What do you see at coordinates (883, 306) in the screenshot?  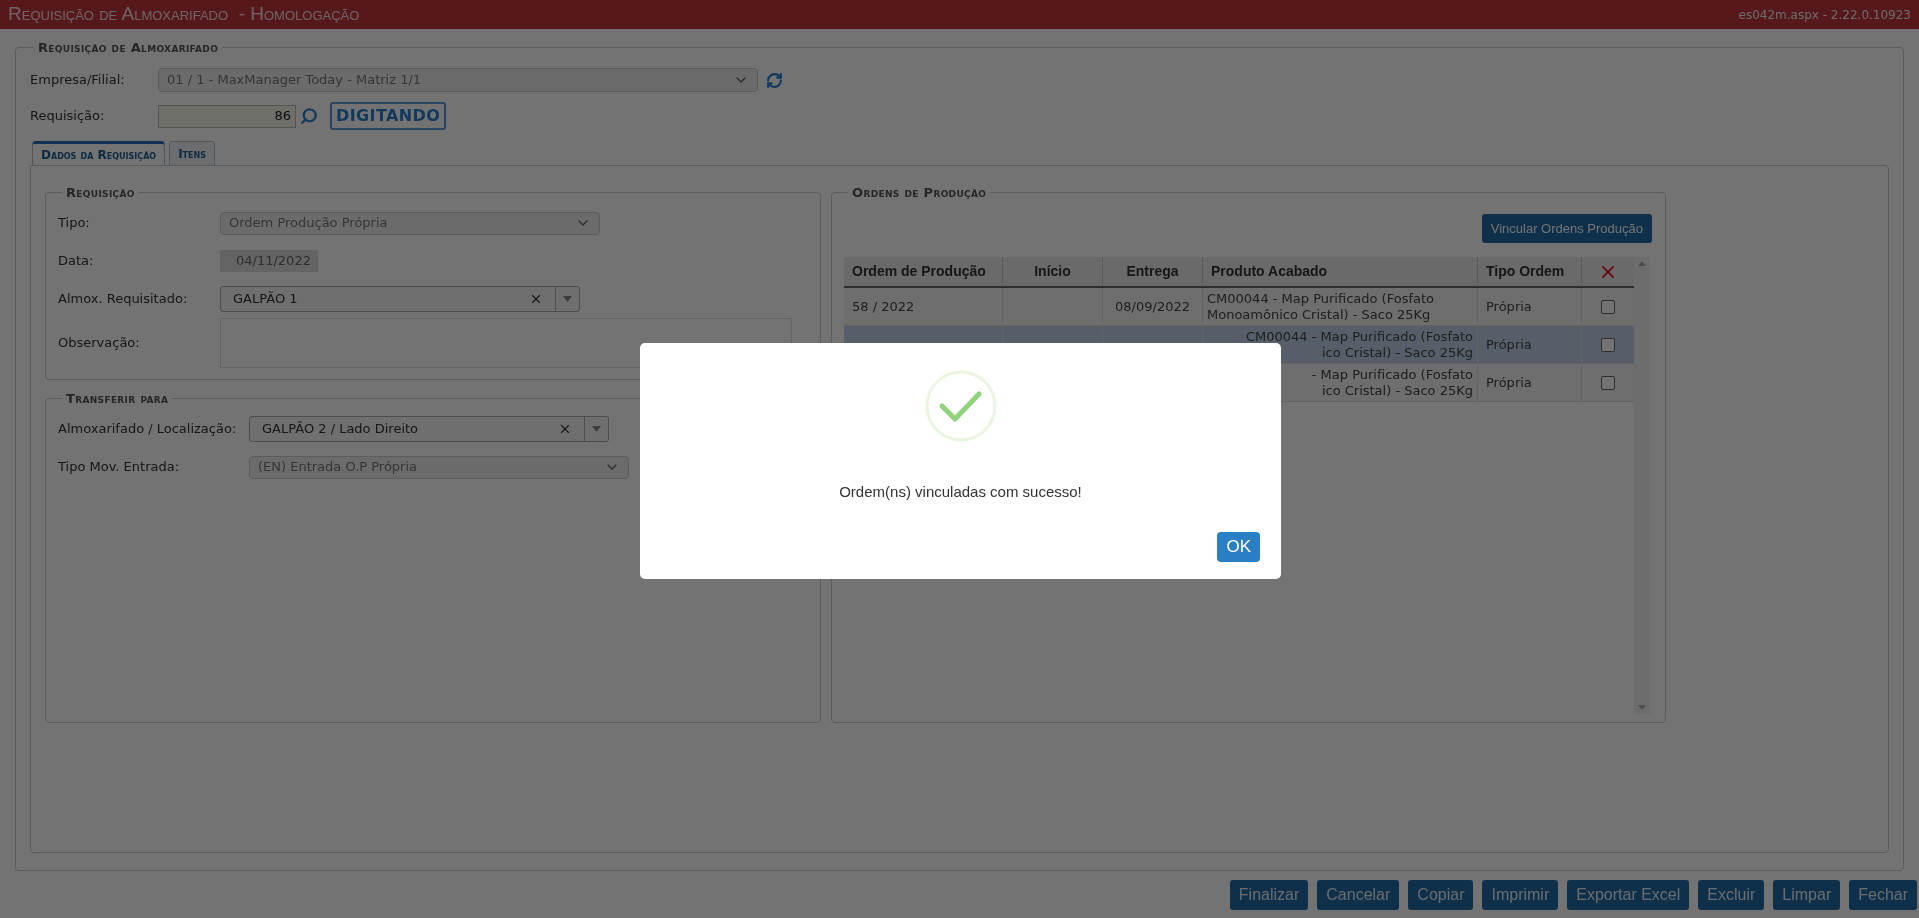 I see `table-cell-text: 58 / 2022` at bounding box center [883, 306].